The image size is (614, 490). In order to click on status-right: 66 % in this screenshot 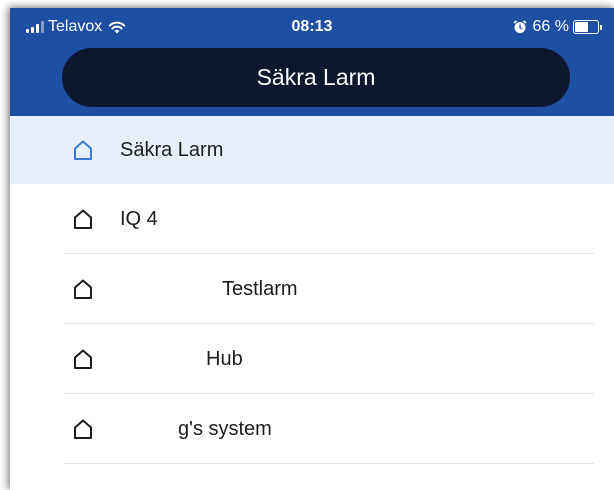, I will do `click(557, 27)`.